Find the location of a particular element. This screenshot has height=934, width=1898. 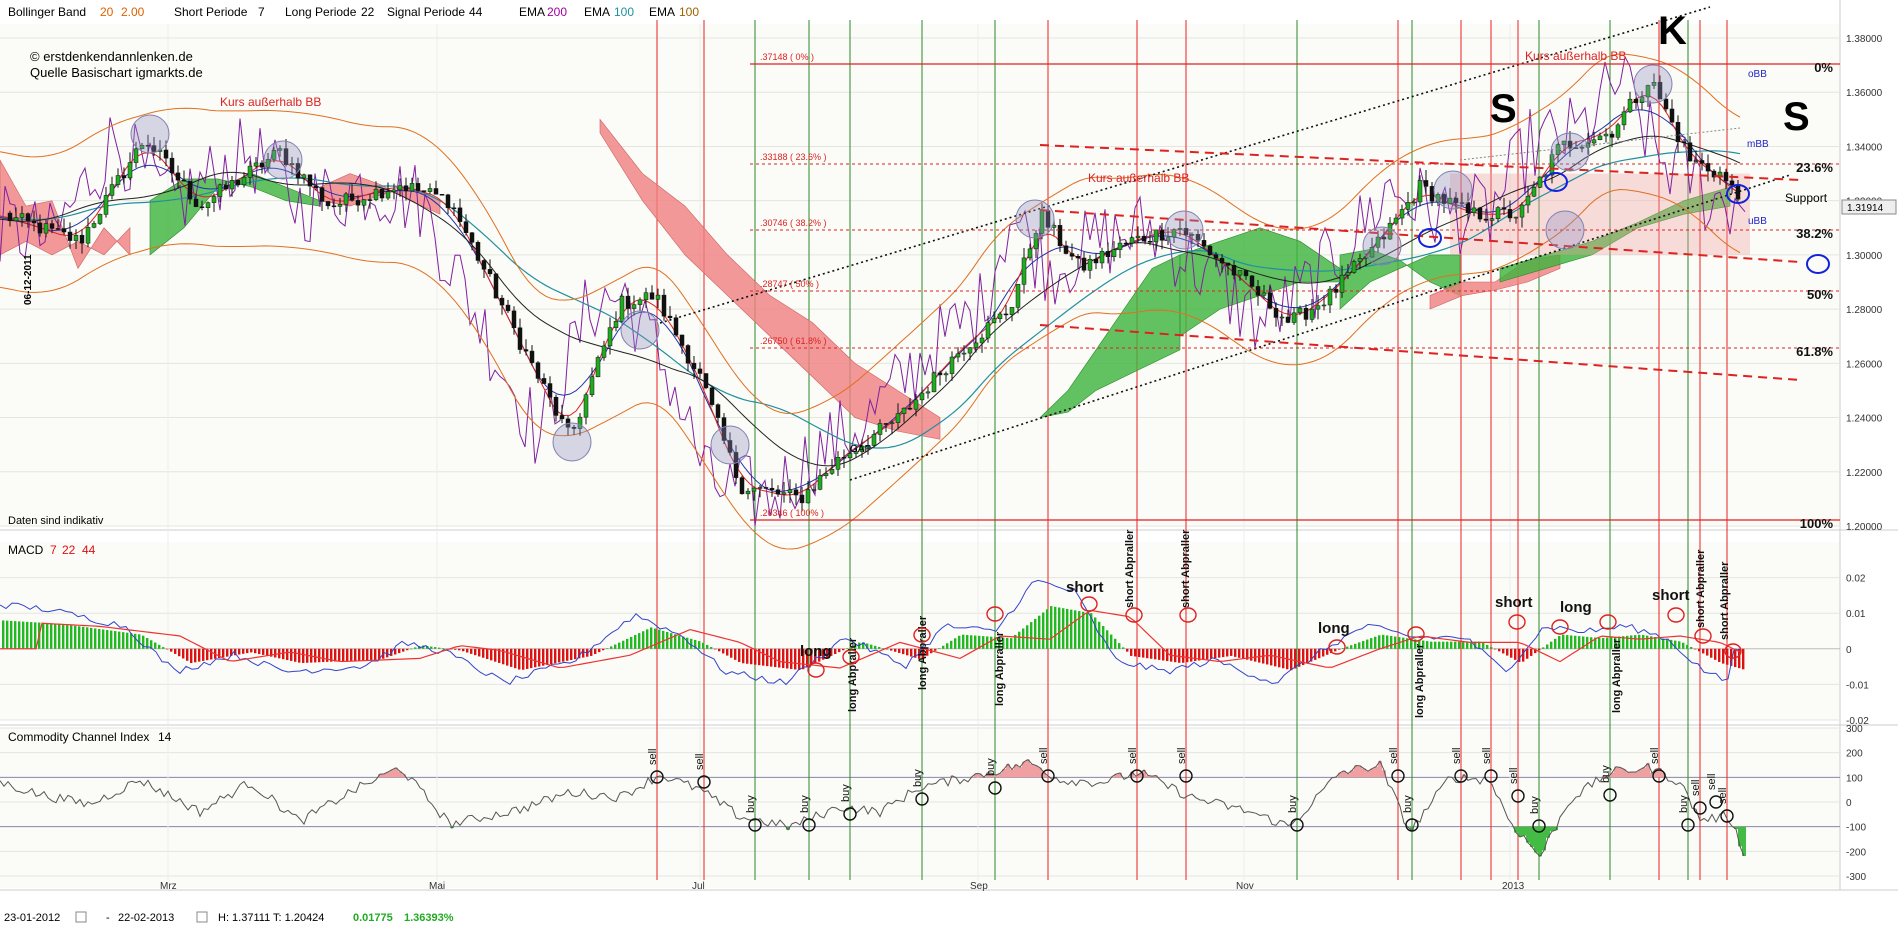

cci-oversold-fill is located at coordinates (1524, 831).